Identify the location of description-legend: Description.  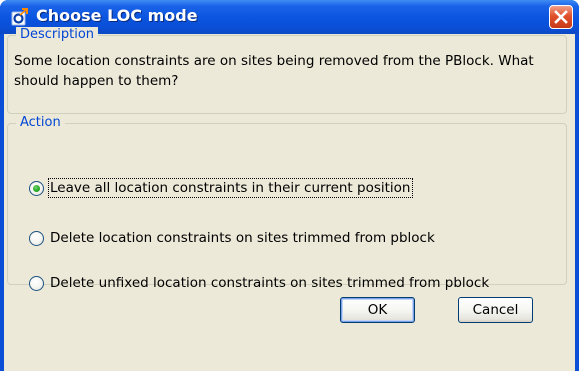
(57, 35).